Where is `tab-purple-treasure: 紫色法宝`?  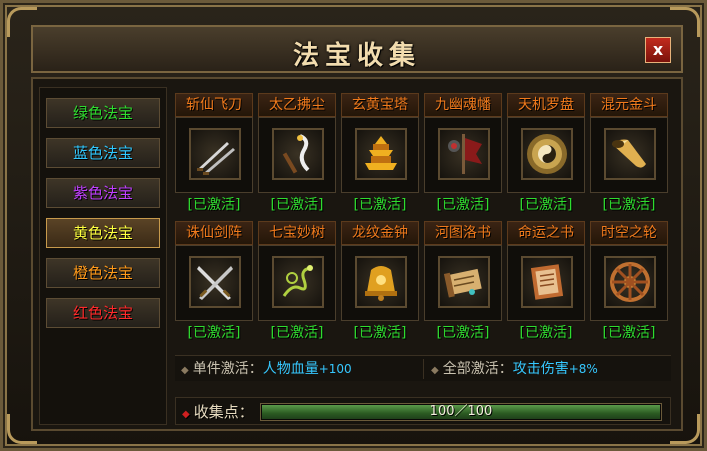
tab-purple-treasure: 紫色法宝 is located at coordinates (103, 193).